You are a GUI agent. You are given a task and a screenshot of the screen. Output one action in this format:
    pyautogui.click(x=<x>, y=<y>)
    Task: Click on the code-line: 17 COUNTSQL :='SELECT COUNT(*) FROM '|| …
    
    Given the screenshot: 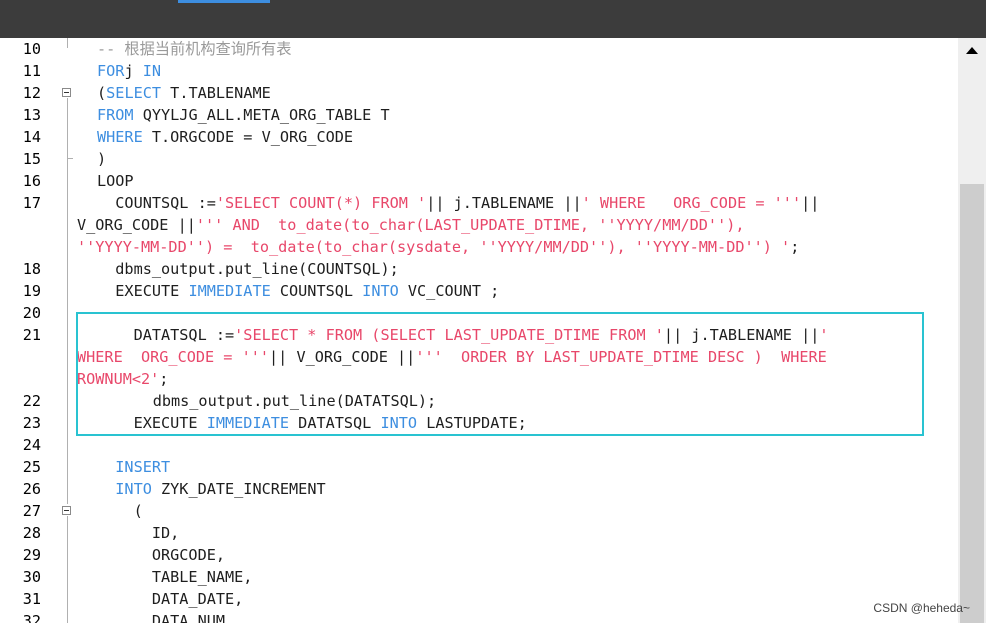 What is the action you would take?
    pyautogui.click(x=479, y=203)
    